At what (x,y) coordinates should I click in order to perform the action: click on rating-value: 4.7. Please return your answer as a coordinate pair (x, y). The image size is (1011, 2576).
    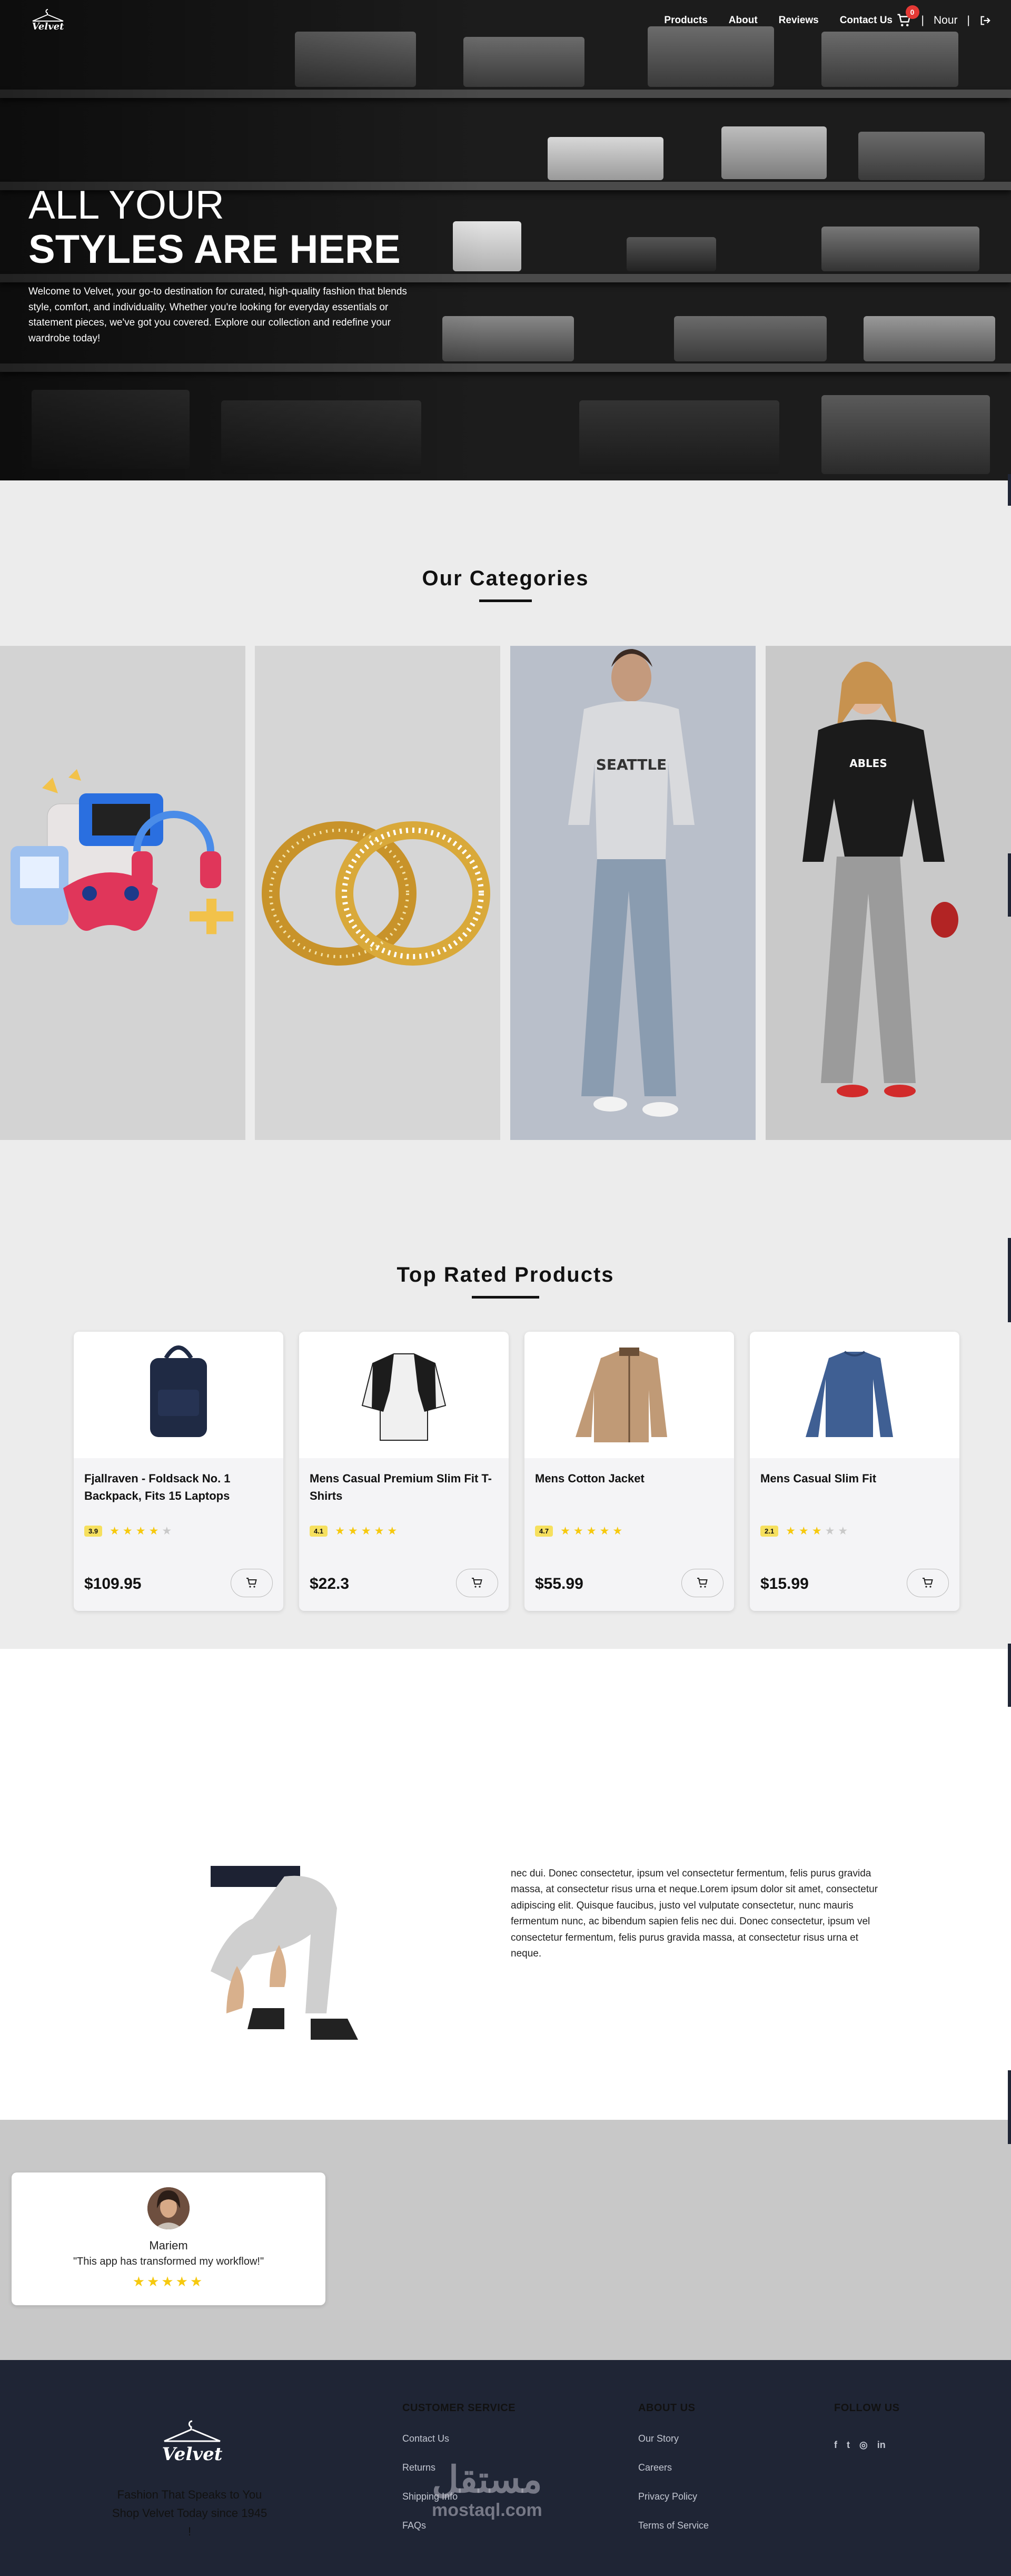
    Looking at the image, I should click on (544, 1531).